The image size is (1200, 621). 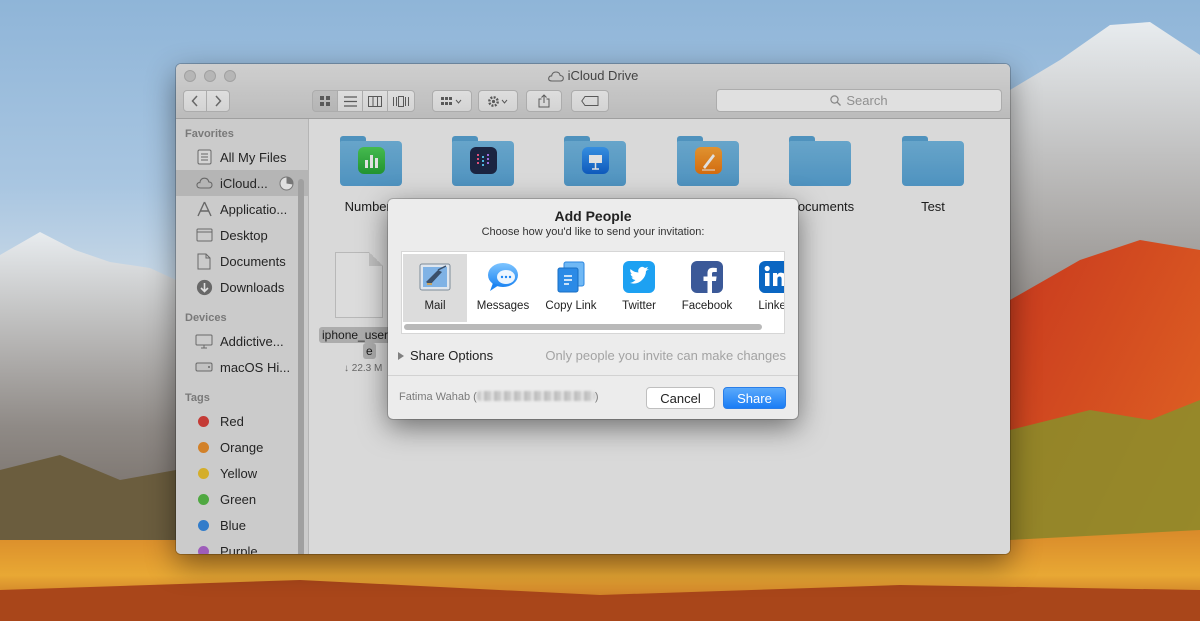 I want to click on service-label: Copy Link, so click(x=571, y=306).